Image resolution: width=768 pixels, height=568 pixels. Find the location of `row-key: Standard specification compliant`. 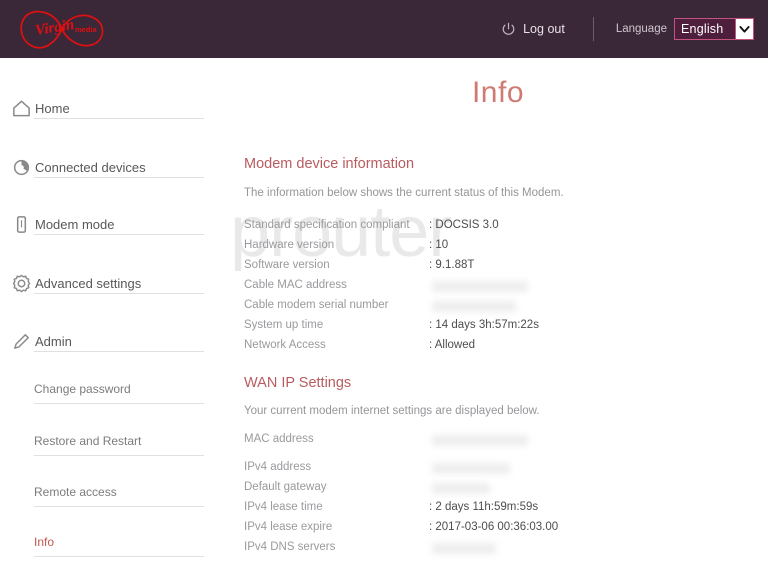

row-key: Standard specification compliant is located at coordinates (327, 225).